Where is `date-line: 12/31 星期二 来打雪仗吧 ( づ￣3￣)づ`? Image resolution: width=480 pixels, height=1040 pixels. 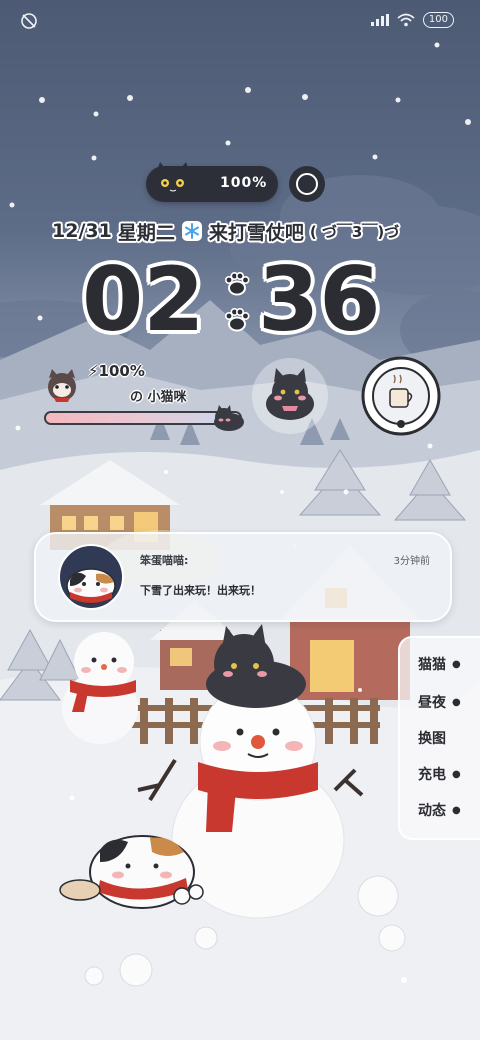 date-line: 12/31 星期二 来打雪仗吧 ( づ￣3￣)づ is located at coordinates (225, 231).